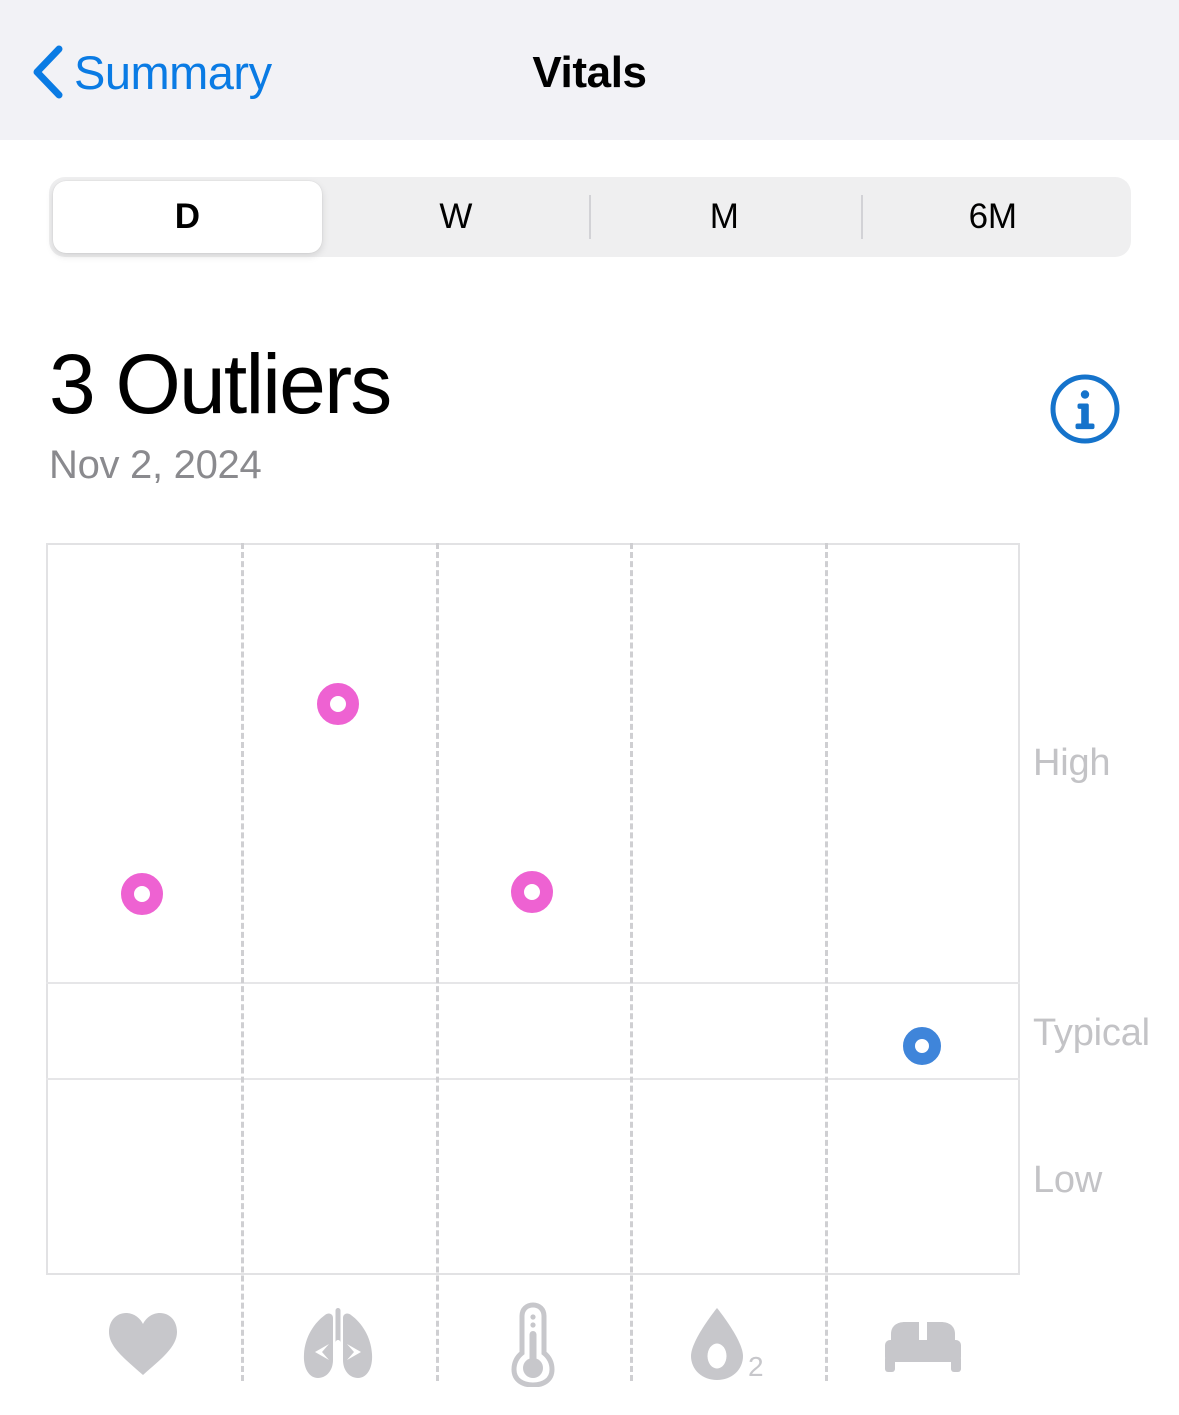  I want to click on thermometer-icon, so click(533, 1344).